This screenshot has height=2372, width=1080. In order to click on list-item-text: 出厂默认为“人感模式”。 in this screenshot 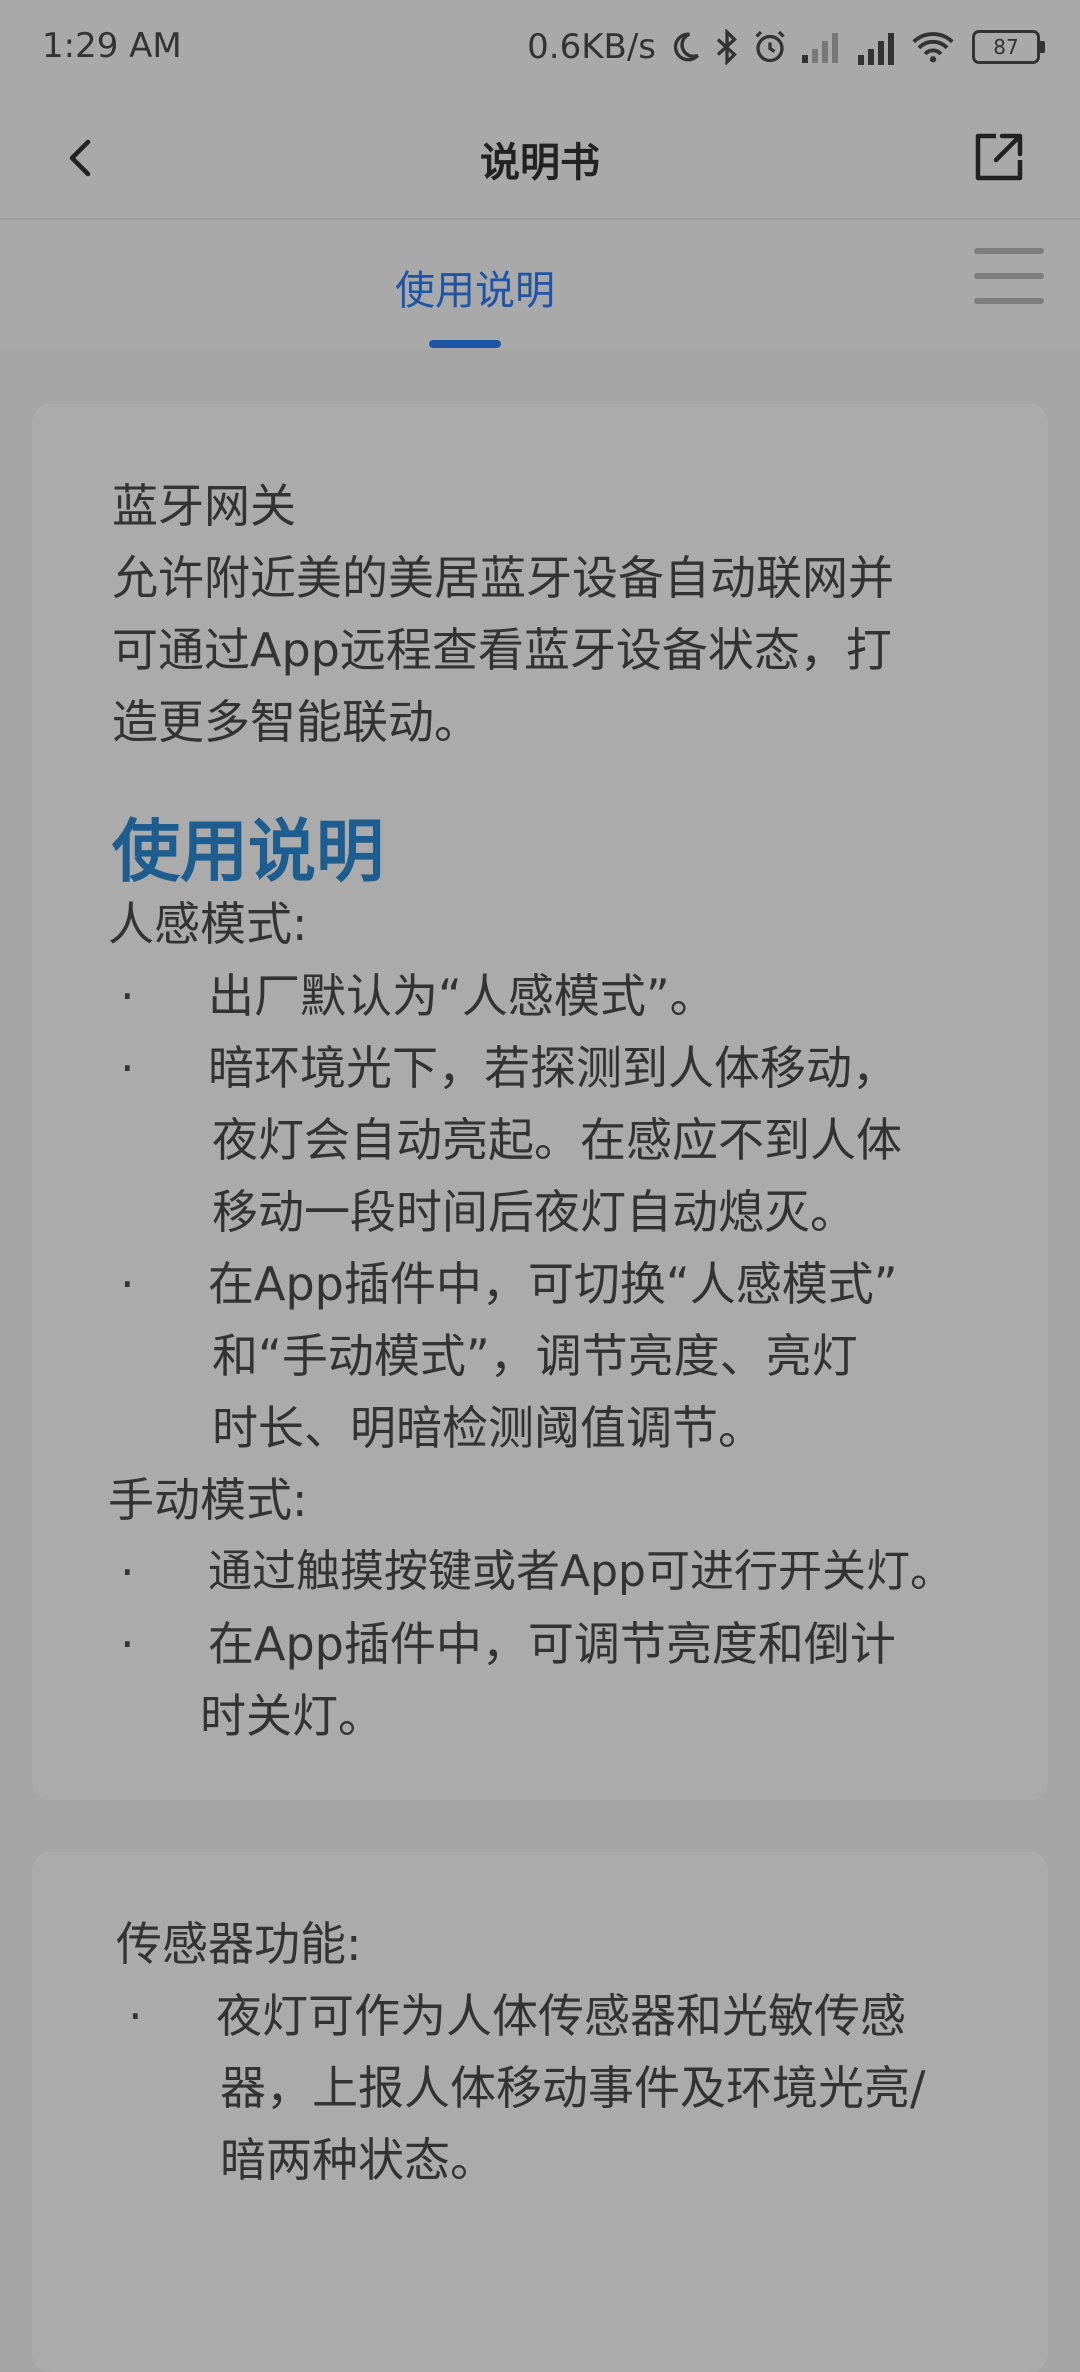, I will do `click(462, 996)`.